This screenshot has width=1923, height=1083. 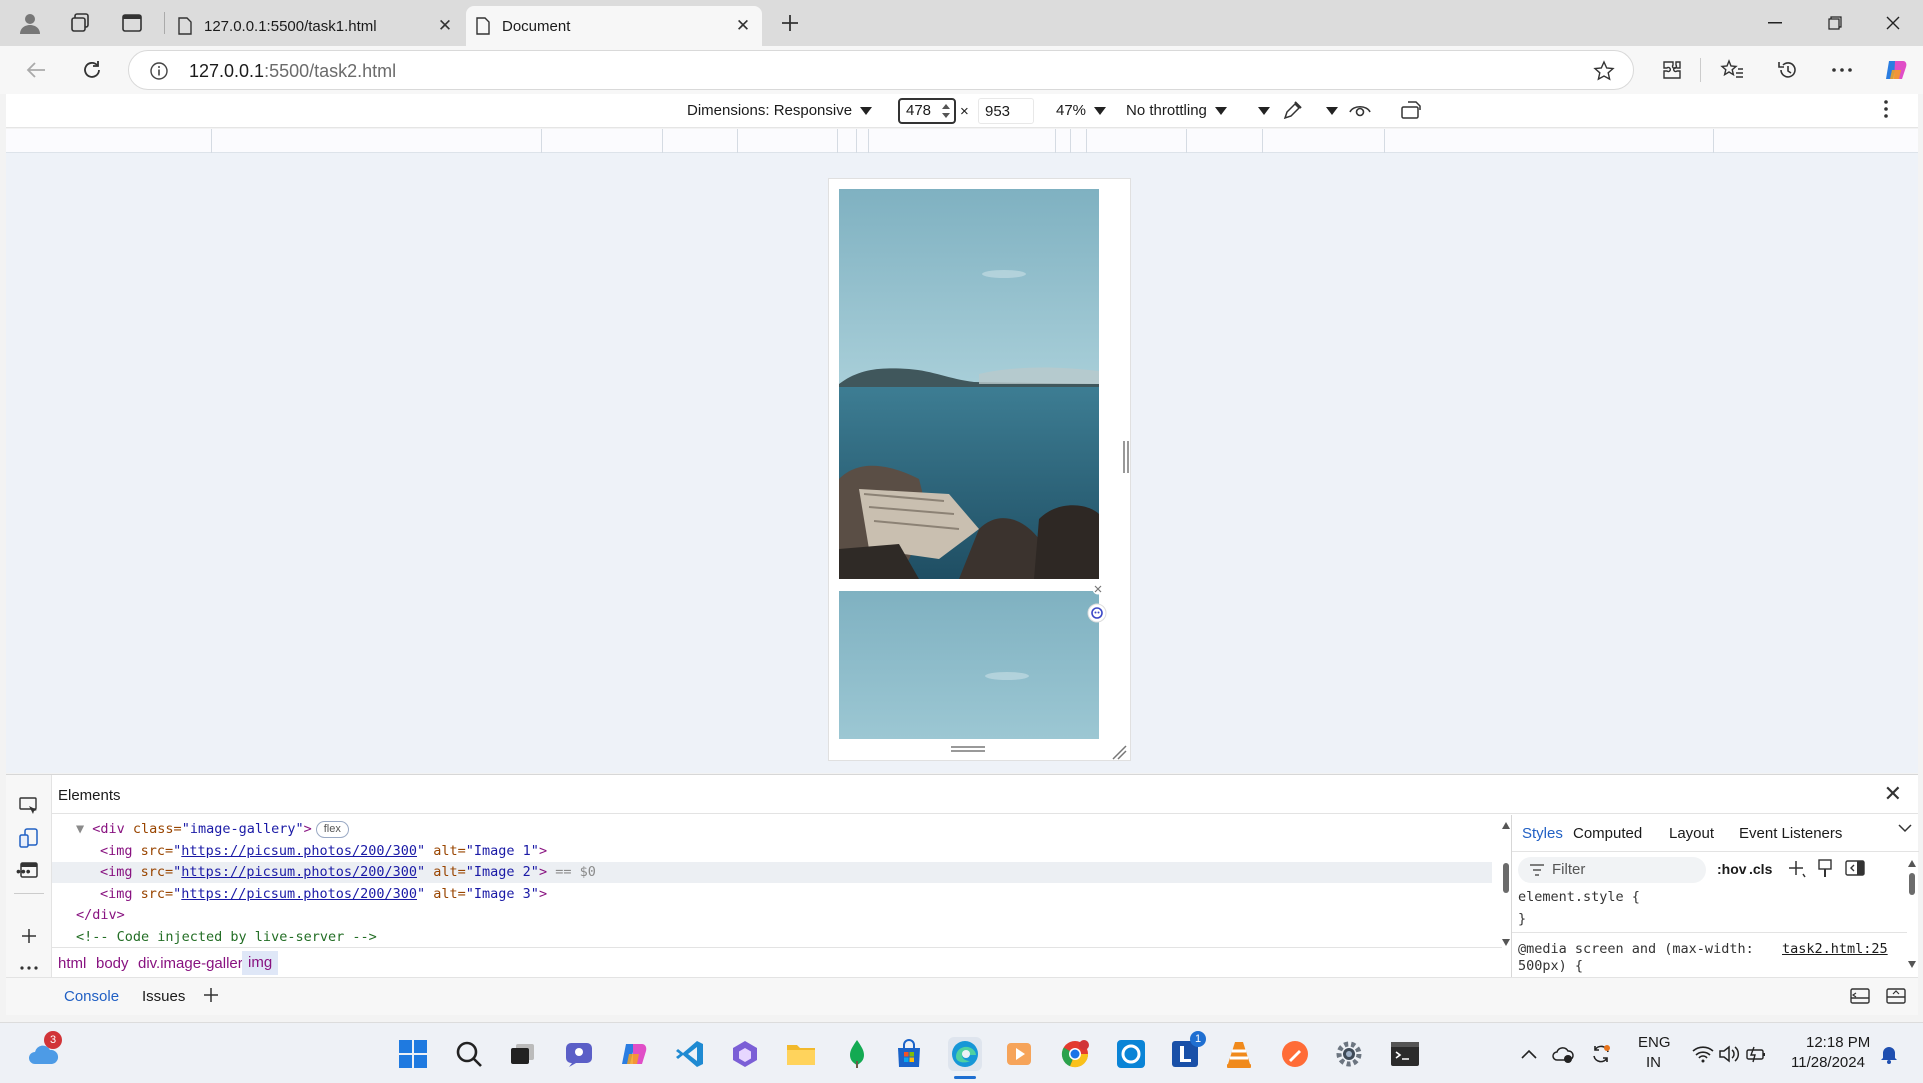 I want to click on close-devtools-icon: ✕, so click(x=1893, y=794).